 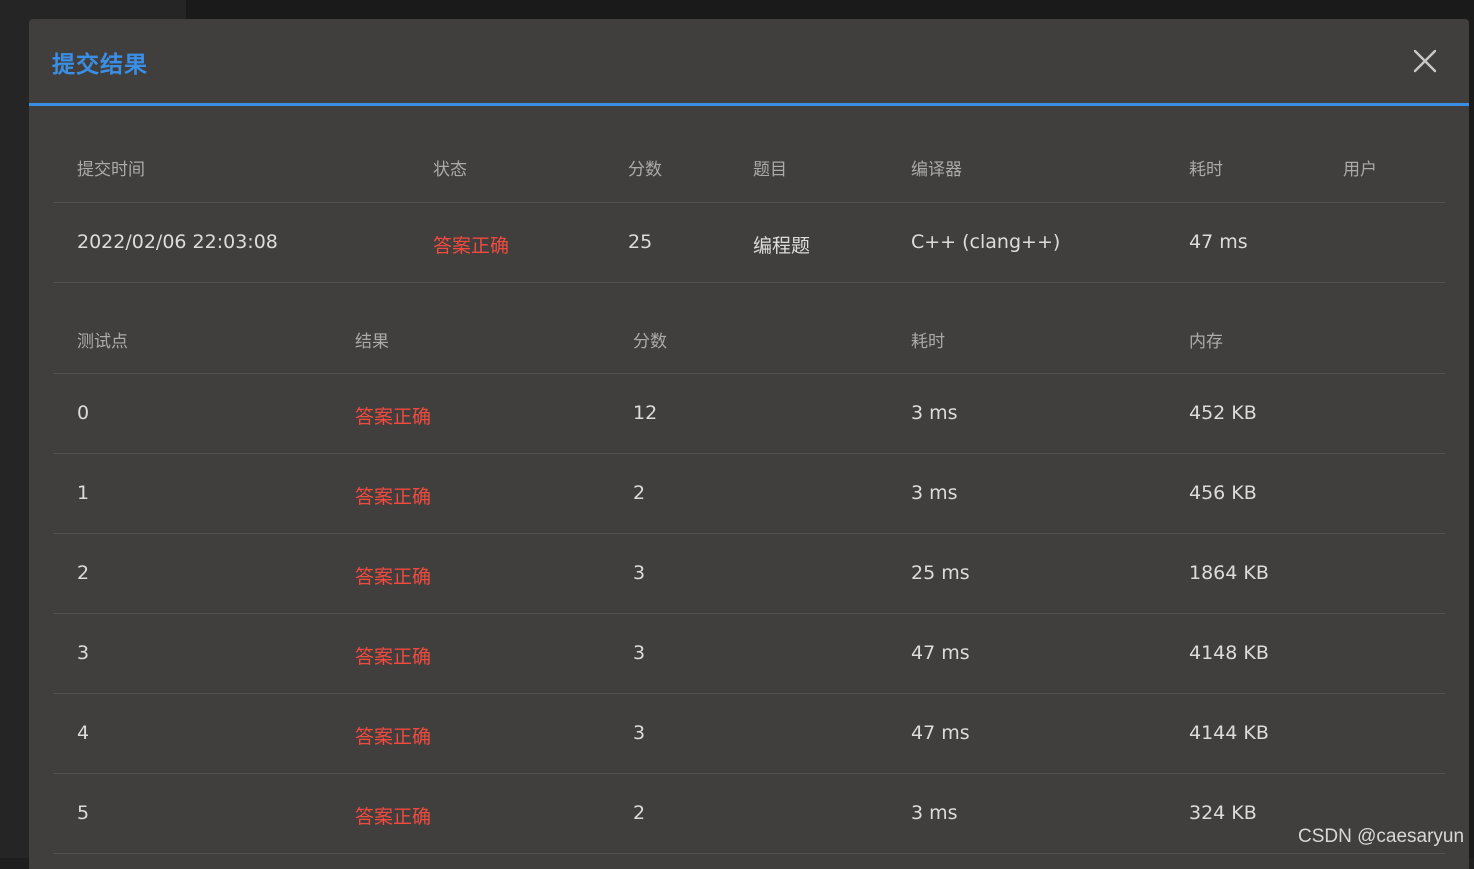 What do you see at coordinates (372, 342) in the screenshot?
I see `header-result: 结果` at bounding box center [372, 342].